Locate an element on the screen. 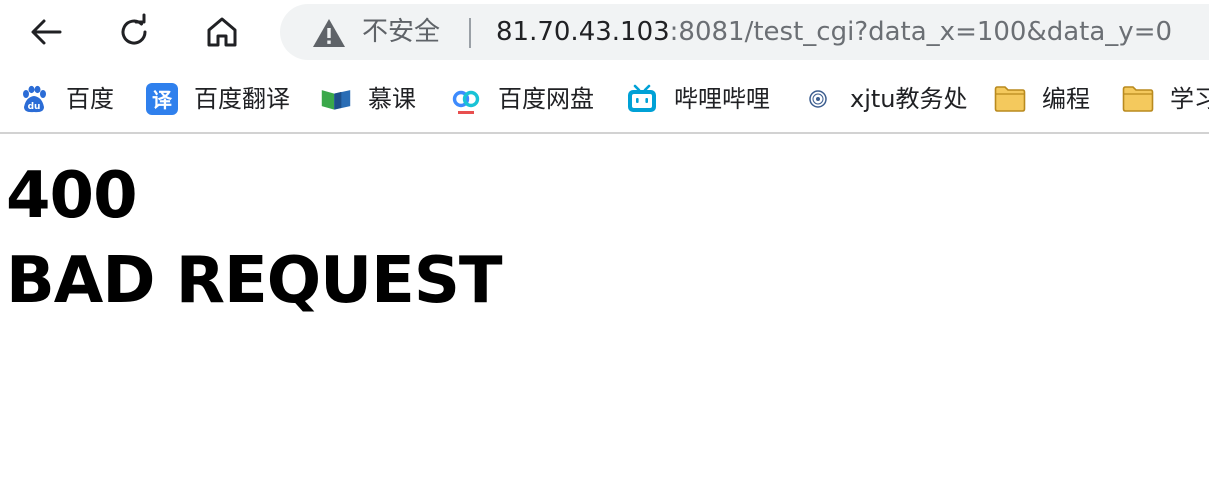 The image size is (1209, 487). baidu-paw-icon: du is located at coordinates (34, 99).